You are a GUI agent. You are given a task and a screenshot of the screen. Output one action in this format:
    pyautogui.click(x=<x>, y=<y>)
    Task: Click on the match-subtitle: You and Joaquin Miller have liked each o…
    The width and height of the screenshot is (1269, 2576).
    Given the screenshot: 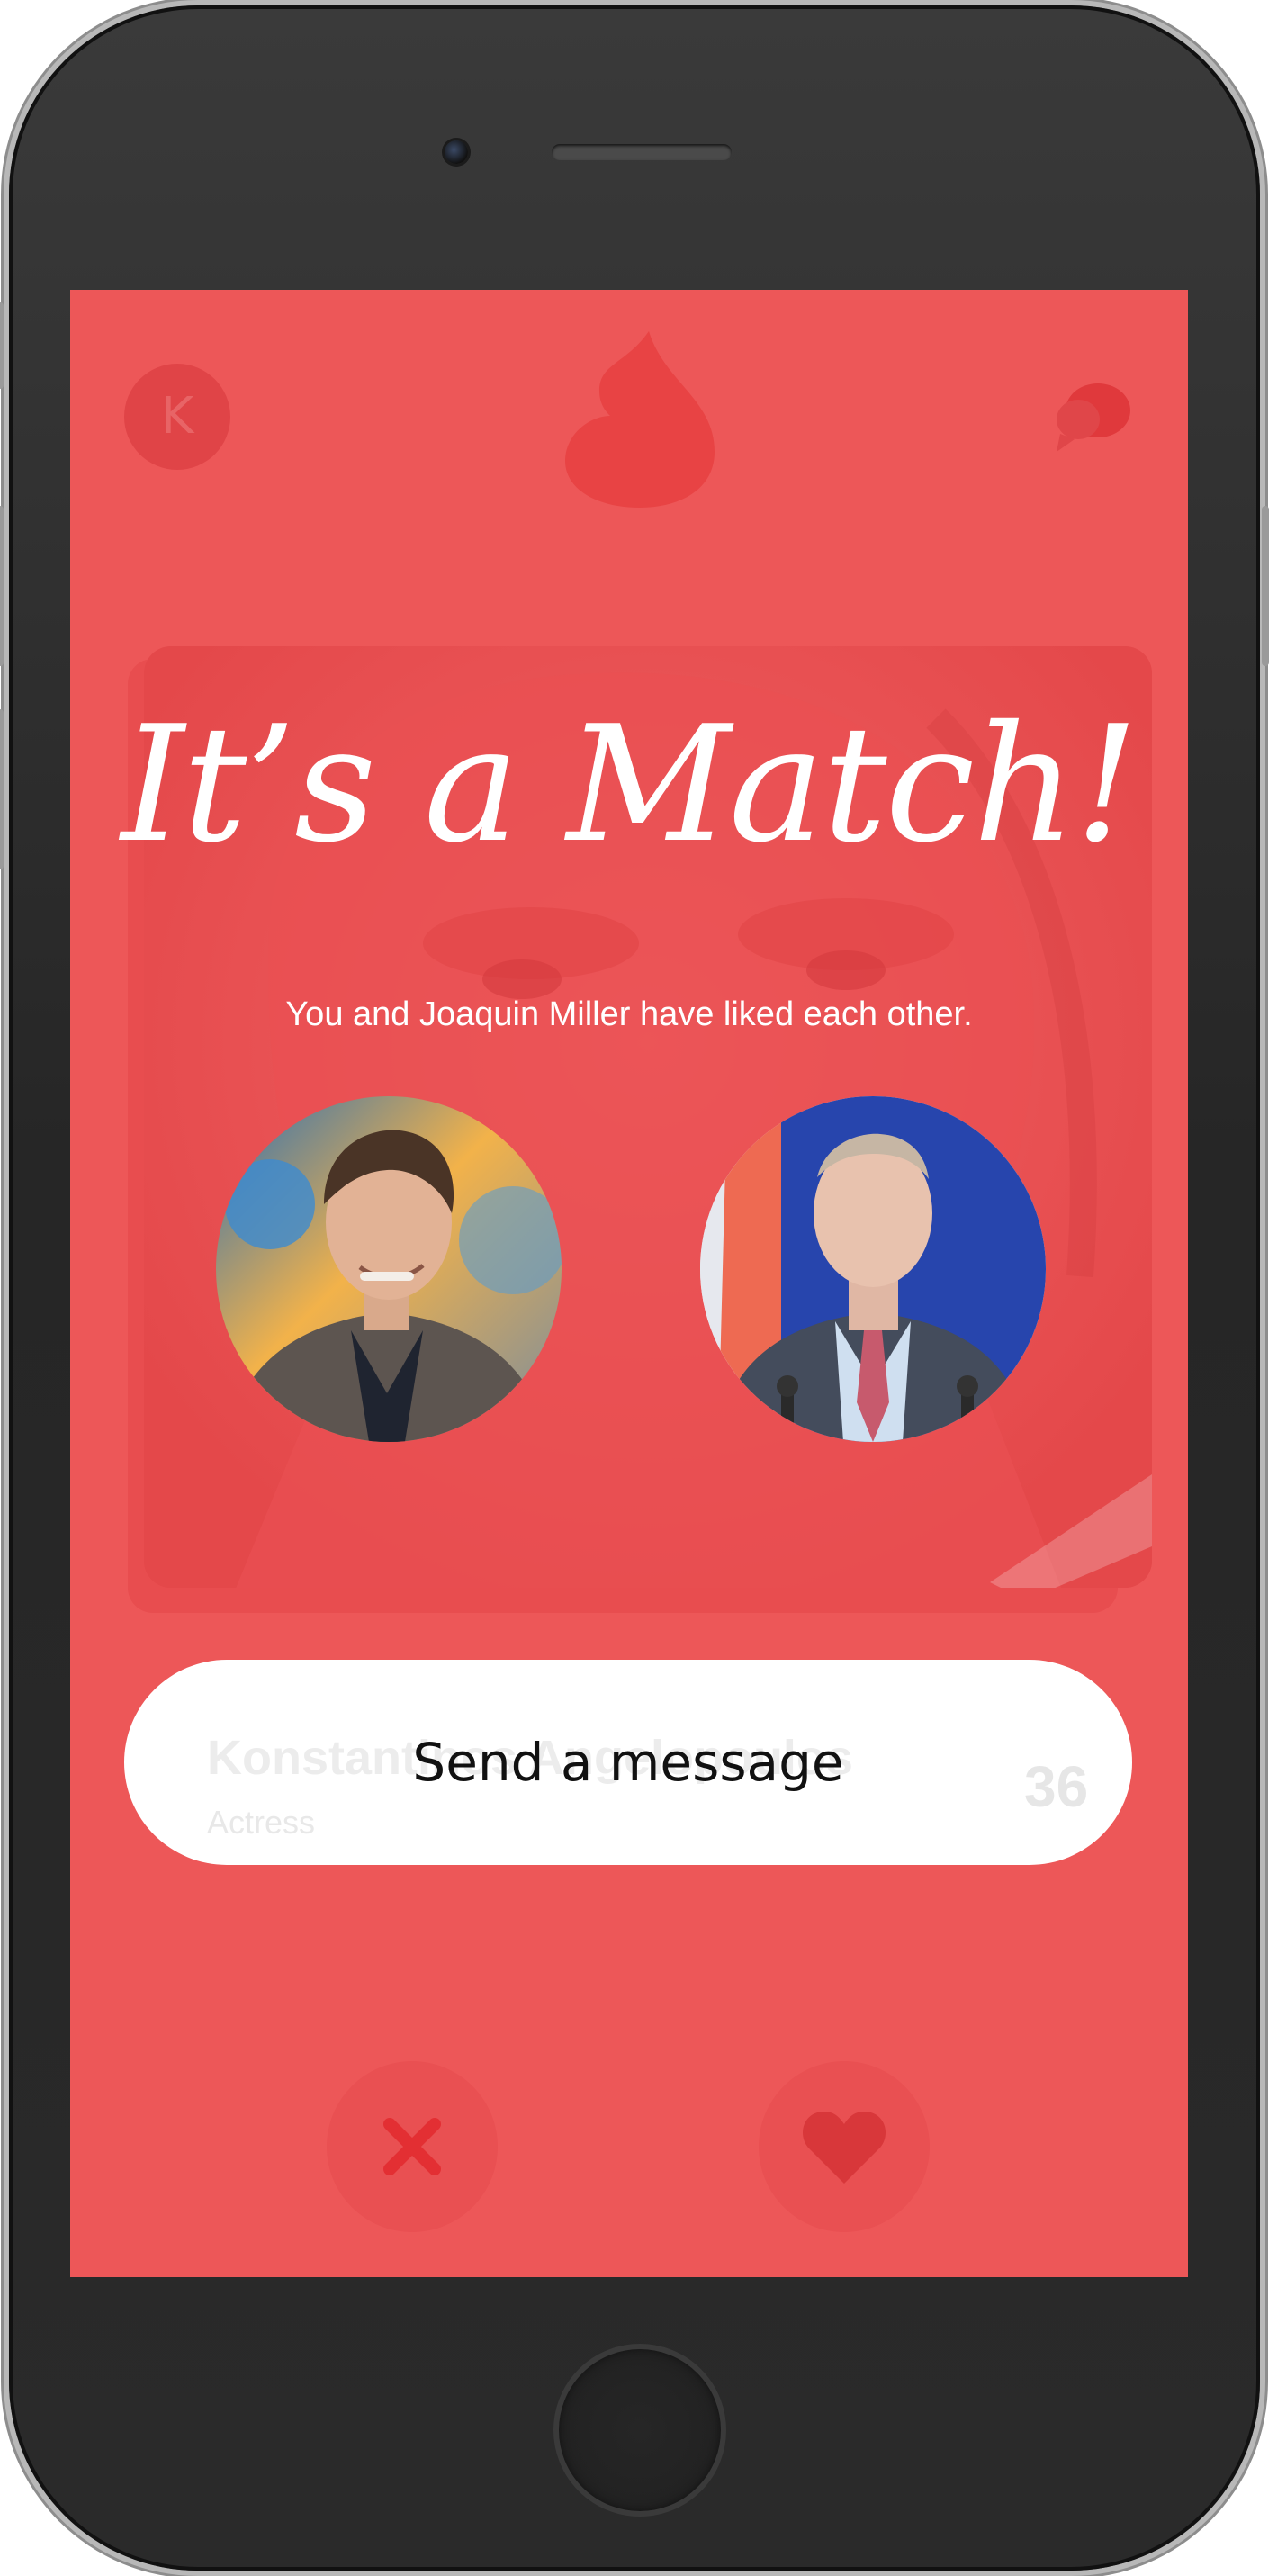 What is the action you would take?
    pyautogui.click(x=629, y=1014)
    